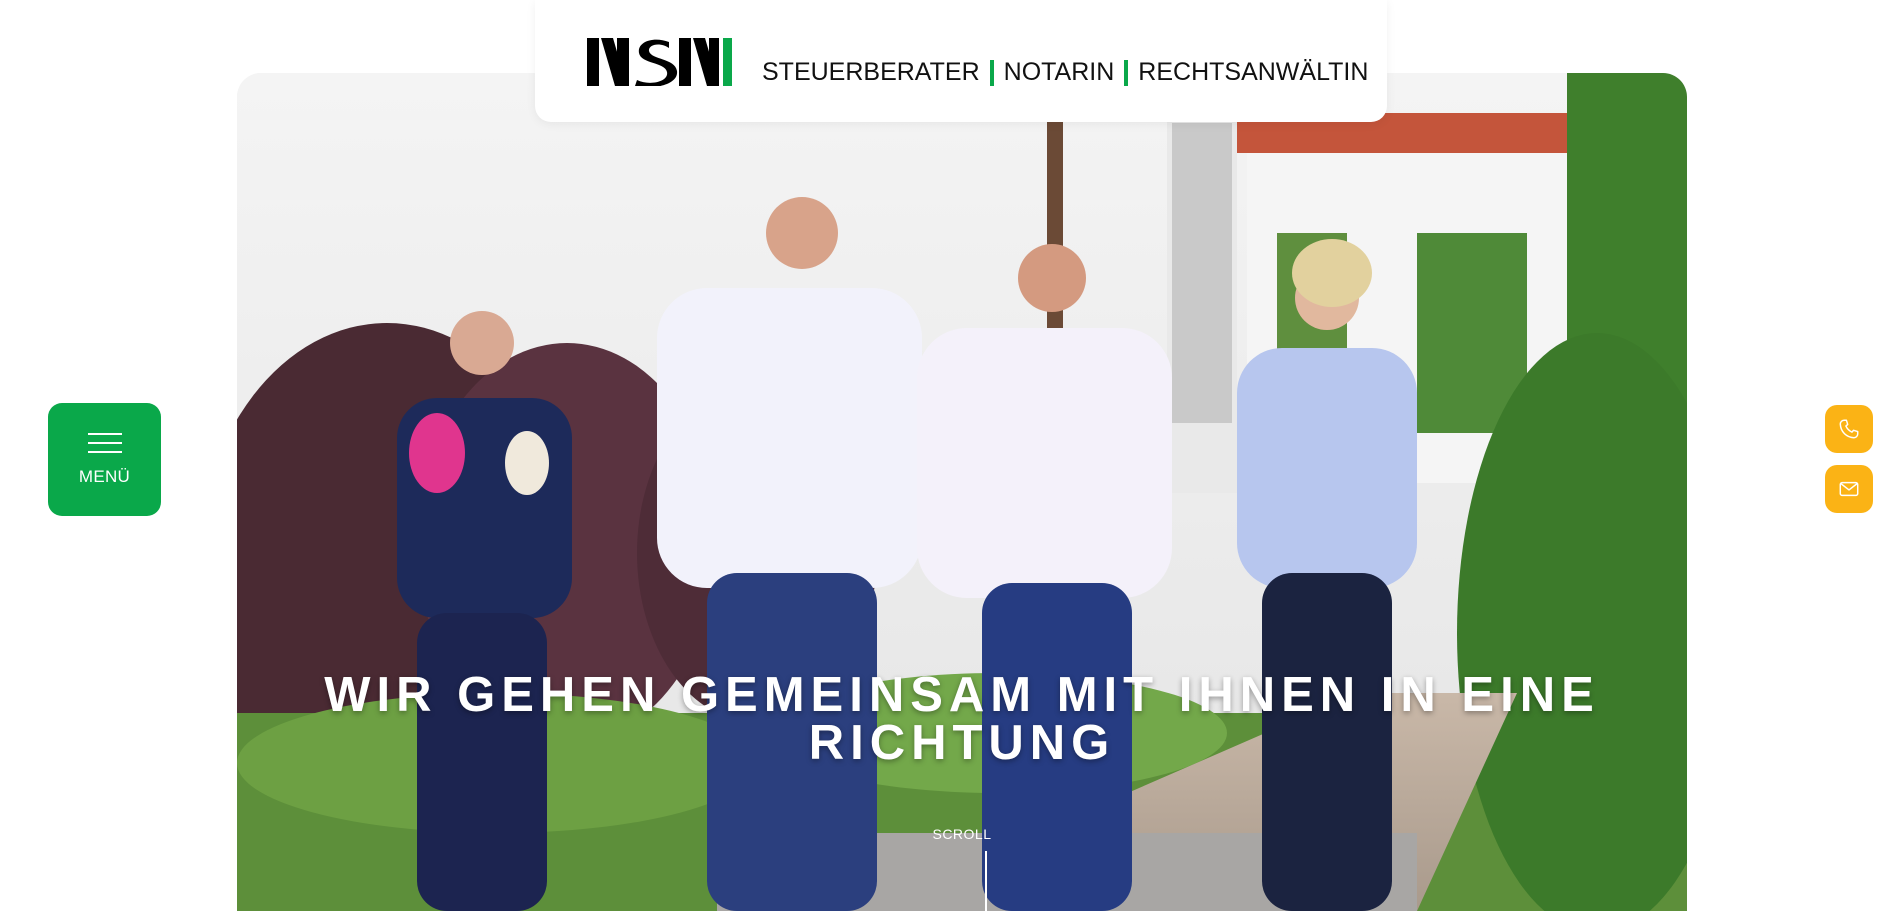 The height and width of the screenshot is (911, 1903). I want to click on nsn-logo, so click(659, 62).